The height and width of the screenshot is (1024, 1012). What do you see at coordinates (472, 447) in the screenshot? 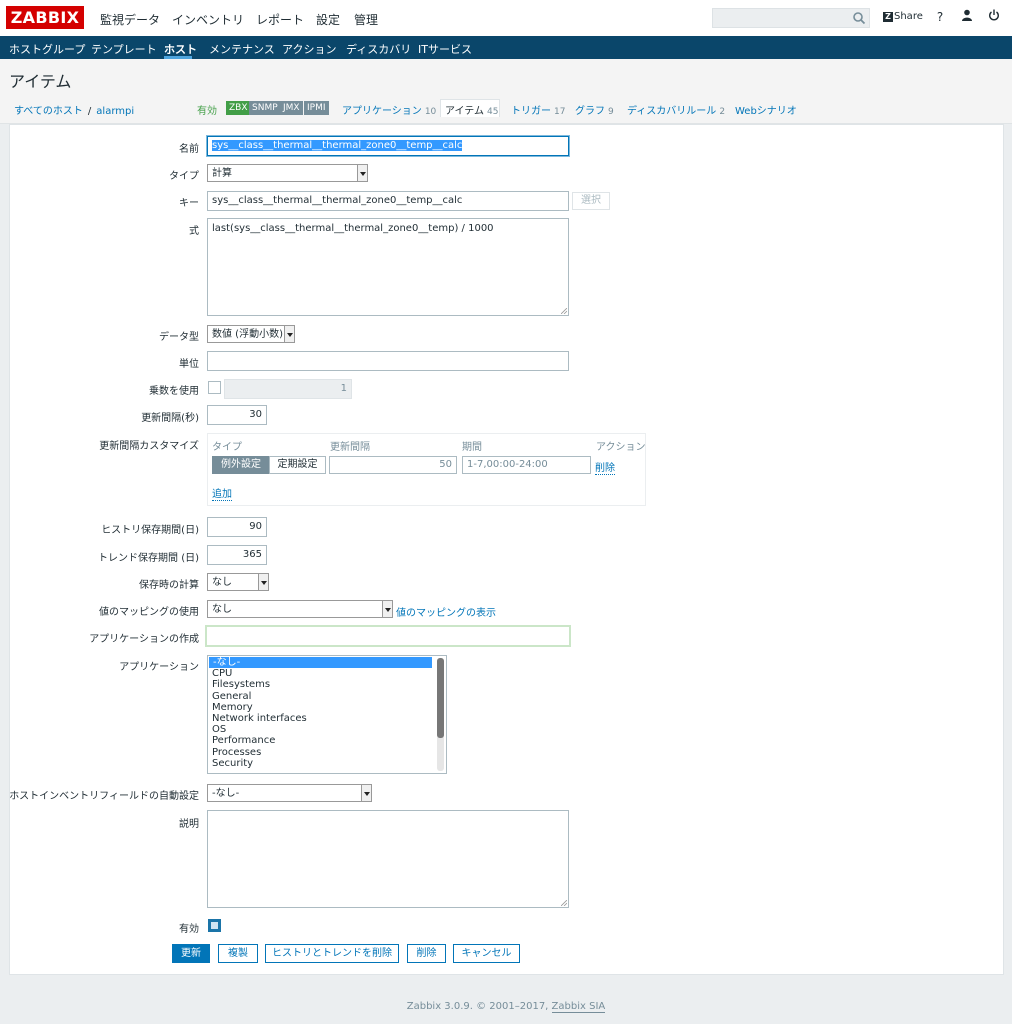
I see `col-header-period: 期間` at bounding box center [472, 447].